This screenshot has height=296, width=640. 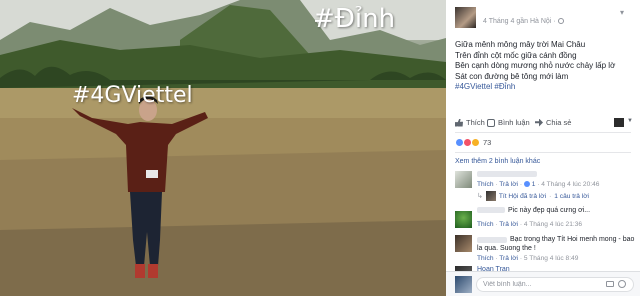 What do you see at coordinates (572, 196) in the screenshot?
I see `reply-count: 1 câu trả lời` at bounding box center [572, 196].